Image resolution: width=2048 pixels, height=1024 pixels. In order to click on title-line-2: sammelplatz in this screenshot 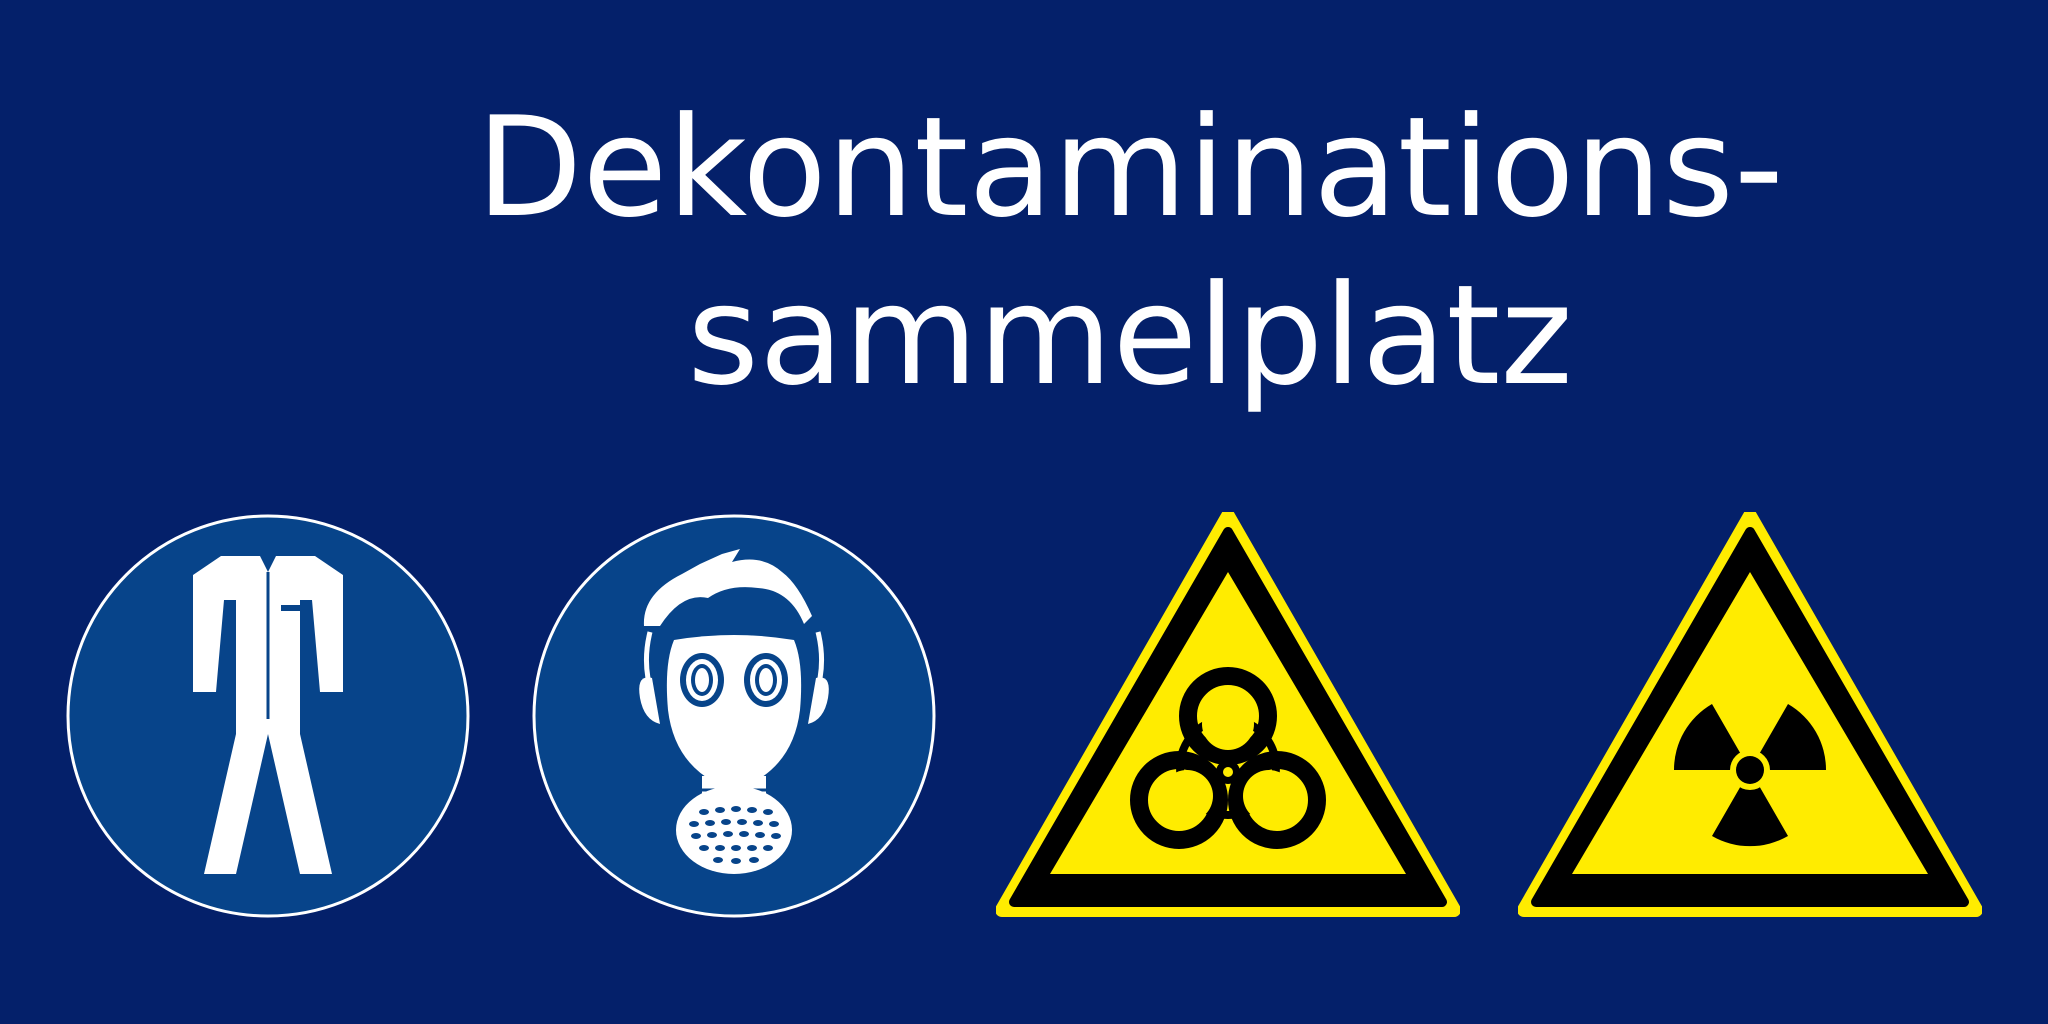, I will do `click(1130, 335)`.